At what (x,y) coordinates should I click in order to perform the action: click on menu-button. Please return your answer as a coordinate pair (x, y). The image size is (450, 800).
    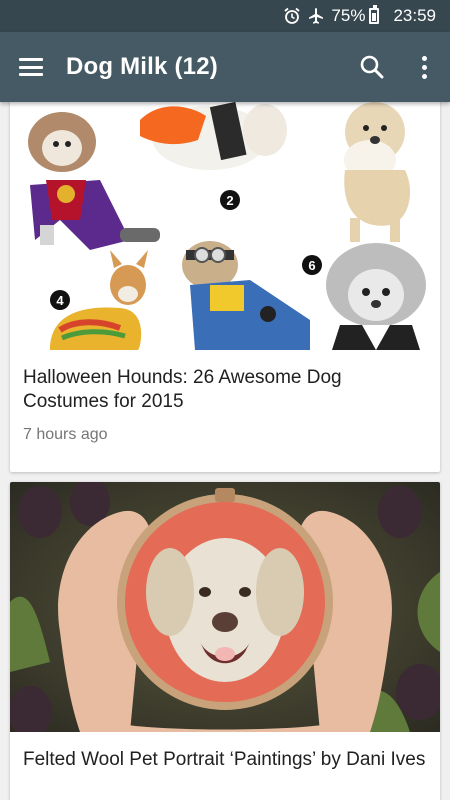
    Looking at the image, I should click on (31, 67).